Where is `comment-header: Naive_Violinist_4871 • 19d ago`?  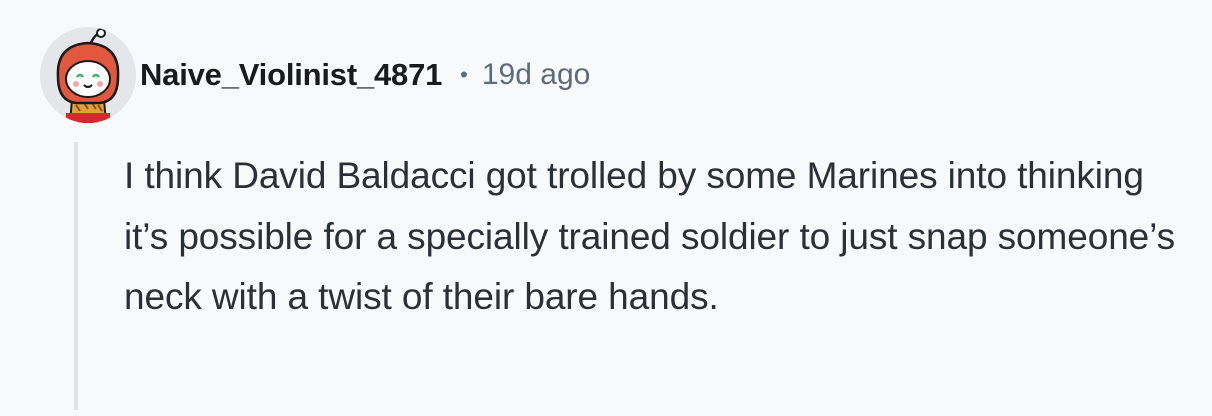
comment-header: Naive_Violinist_4871 • 19d ago is located at coordinates (365, 75).